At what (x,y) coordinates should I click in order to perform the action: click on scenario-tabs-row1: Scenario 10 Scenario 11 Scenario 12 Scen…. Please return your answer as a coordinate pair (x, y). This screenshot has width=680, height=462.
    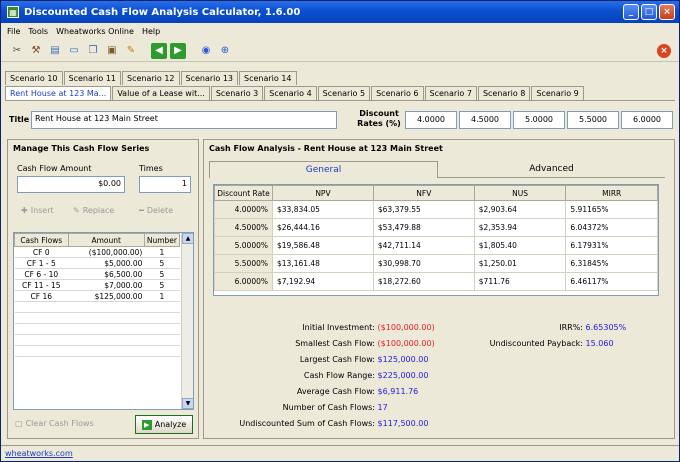
    Looking at the image, I should click on (151, 78).